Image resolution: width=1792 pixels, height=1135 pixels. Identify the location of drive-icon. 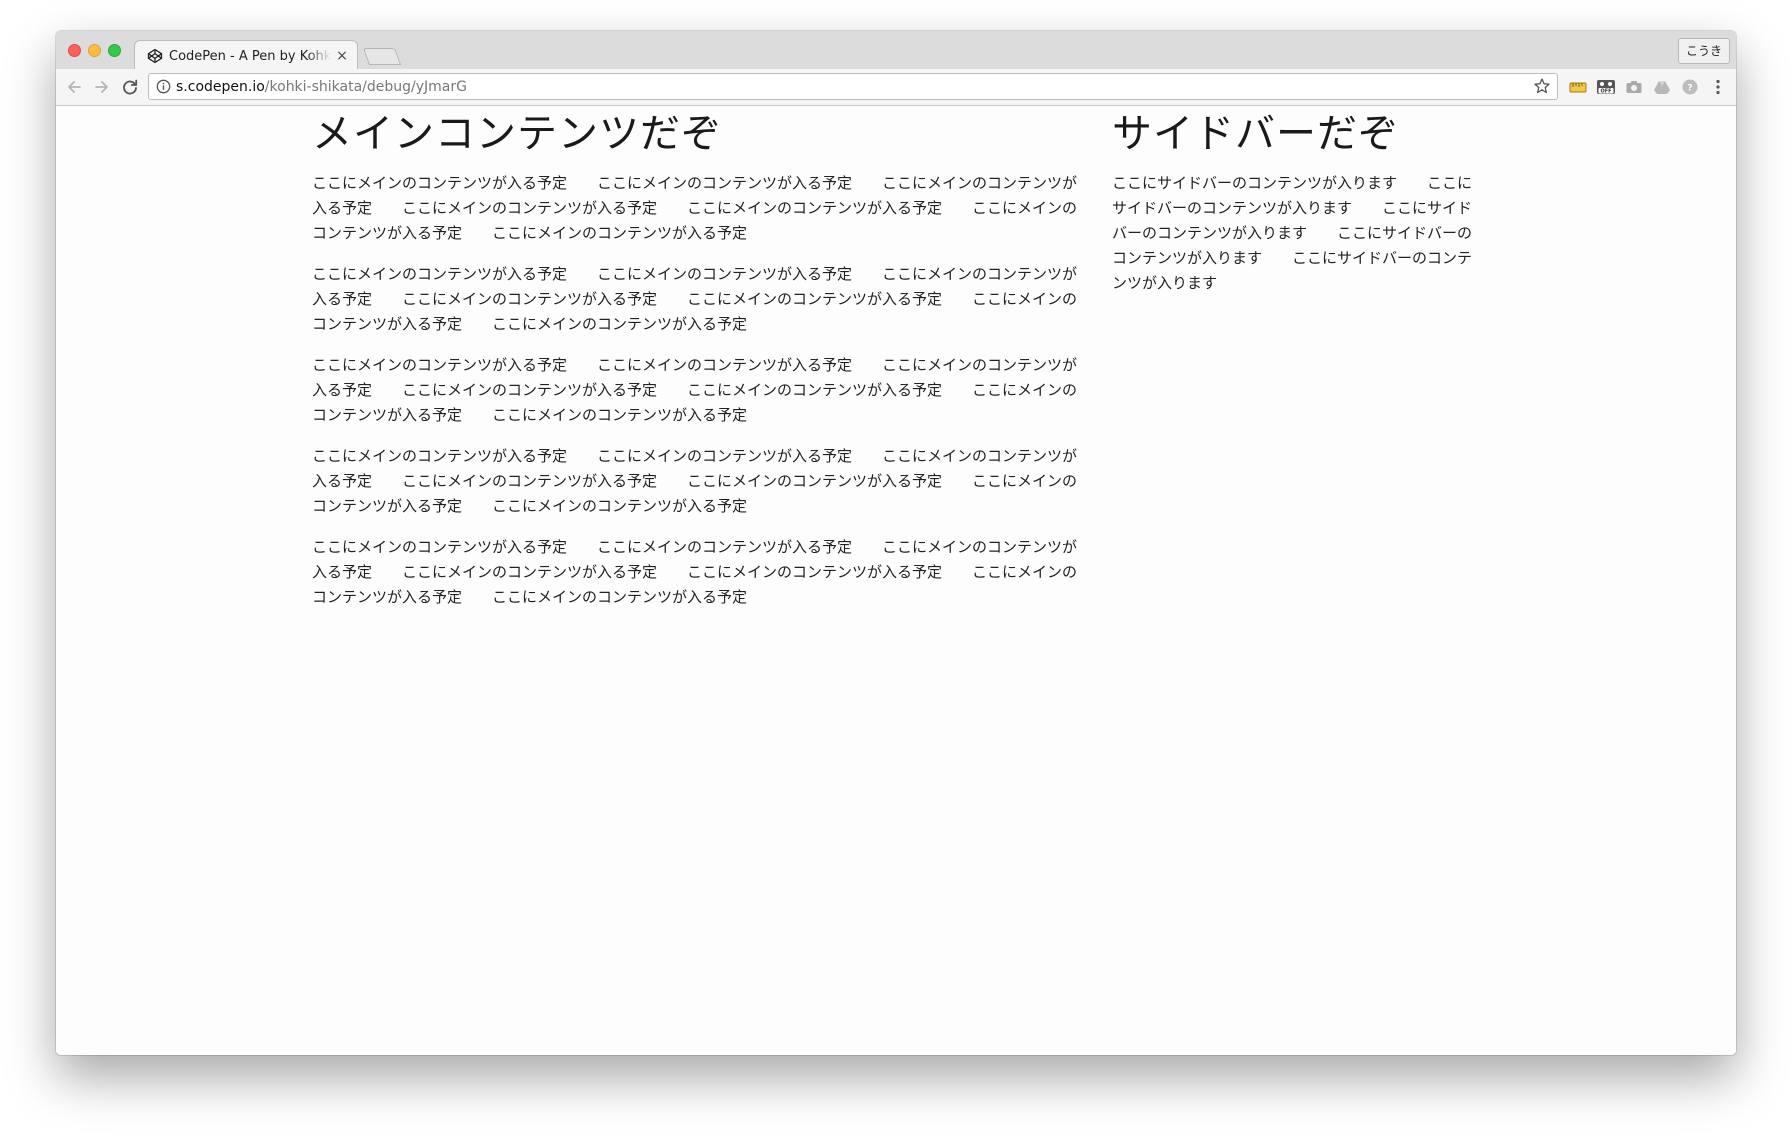
(1662, 87).